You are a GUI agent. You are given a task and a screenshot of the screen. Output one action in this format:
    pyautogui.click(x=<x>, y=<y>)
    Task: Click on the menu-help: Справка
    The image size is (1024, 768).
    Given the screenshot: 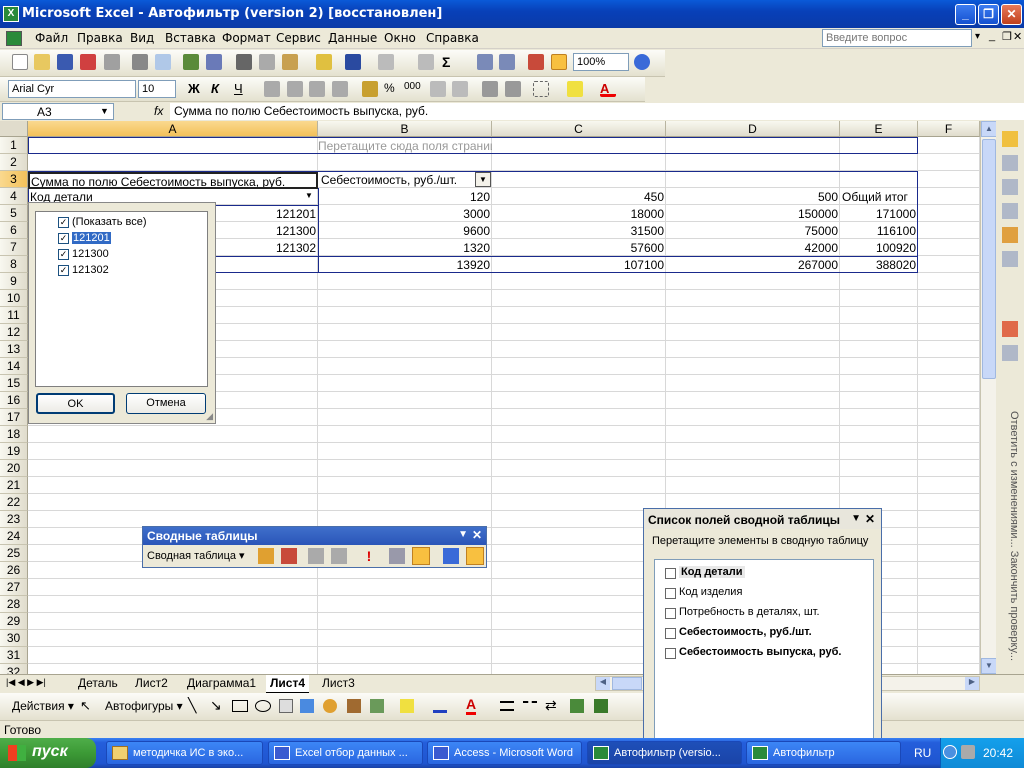 What is the action you would take?
    pyautogui.click(x=452, y=38)
    